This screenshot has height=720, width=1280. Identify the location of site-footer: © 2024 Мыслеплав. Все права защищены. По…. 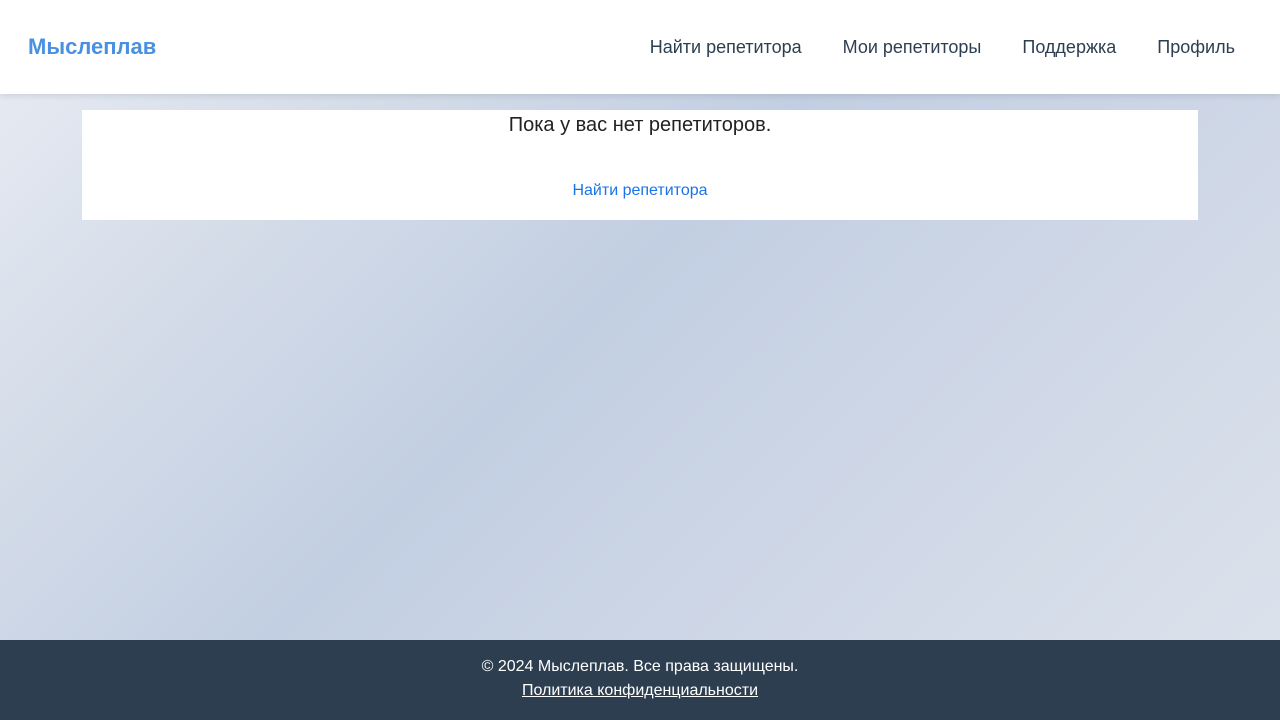
(640, 680).